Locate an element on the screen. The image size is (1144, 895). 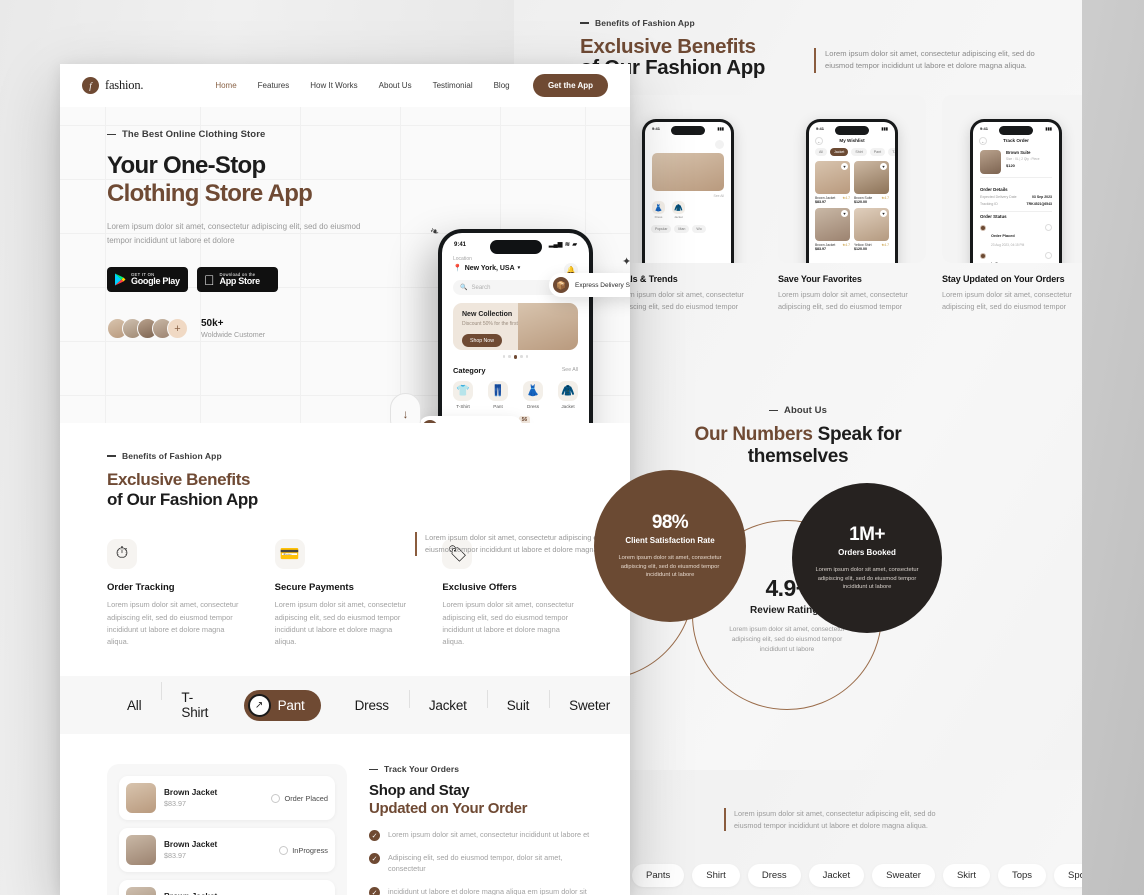
benefits-eyebrow: Benefits of Fashion App is located at coordinates (345, 456).